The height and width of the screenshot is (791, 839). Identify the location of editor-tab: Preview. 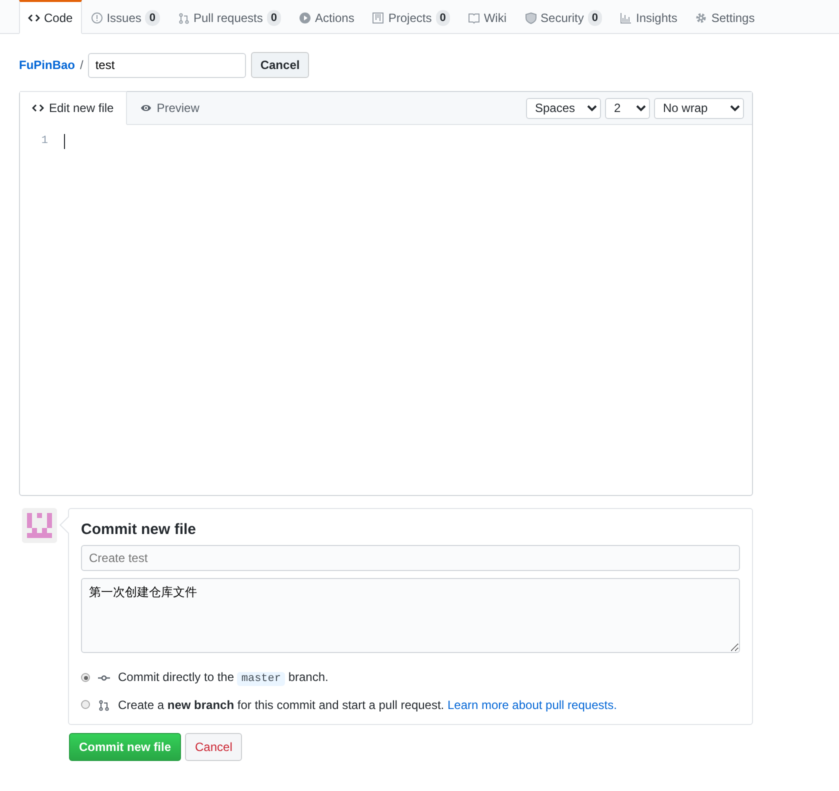
(169, 108).